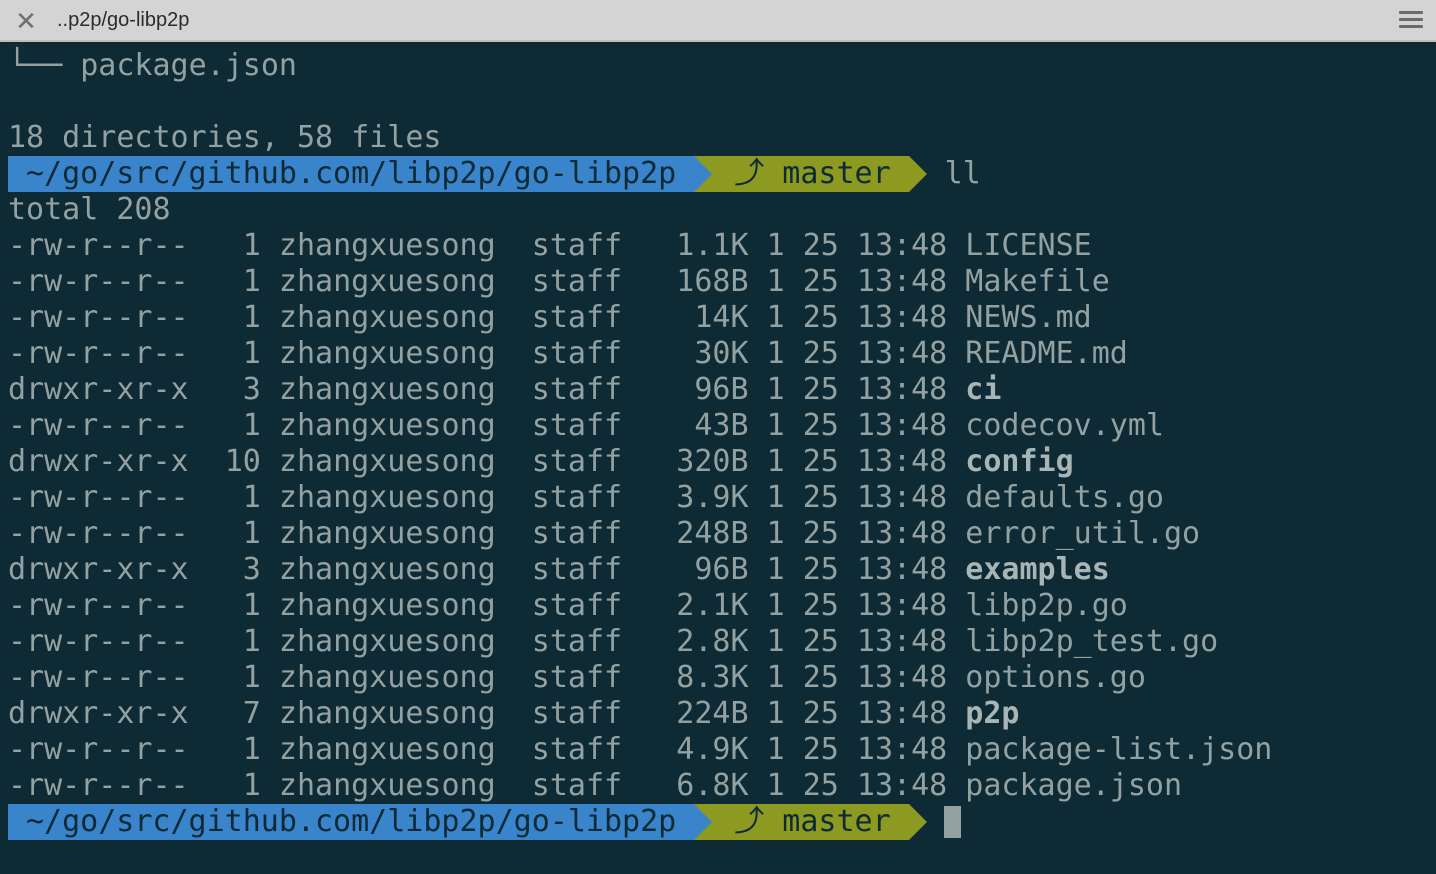  I want to click on file-name: error_util.go, so click(1083, 533).